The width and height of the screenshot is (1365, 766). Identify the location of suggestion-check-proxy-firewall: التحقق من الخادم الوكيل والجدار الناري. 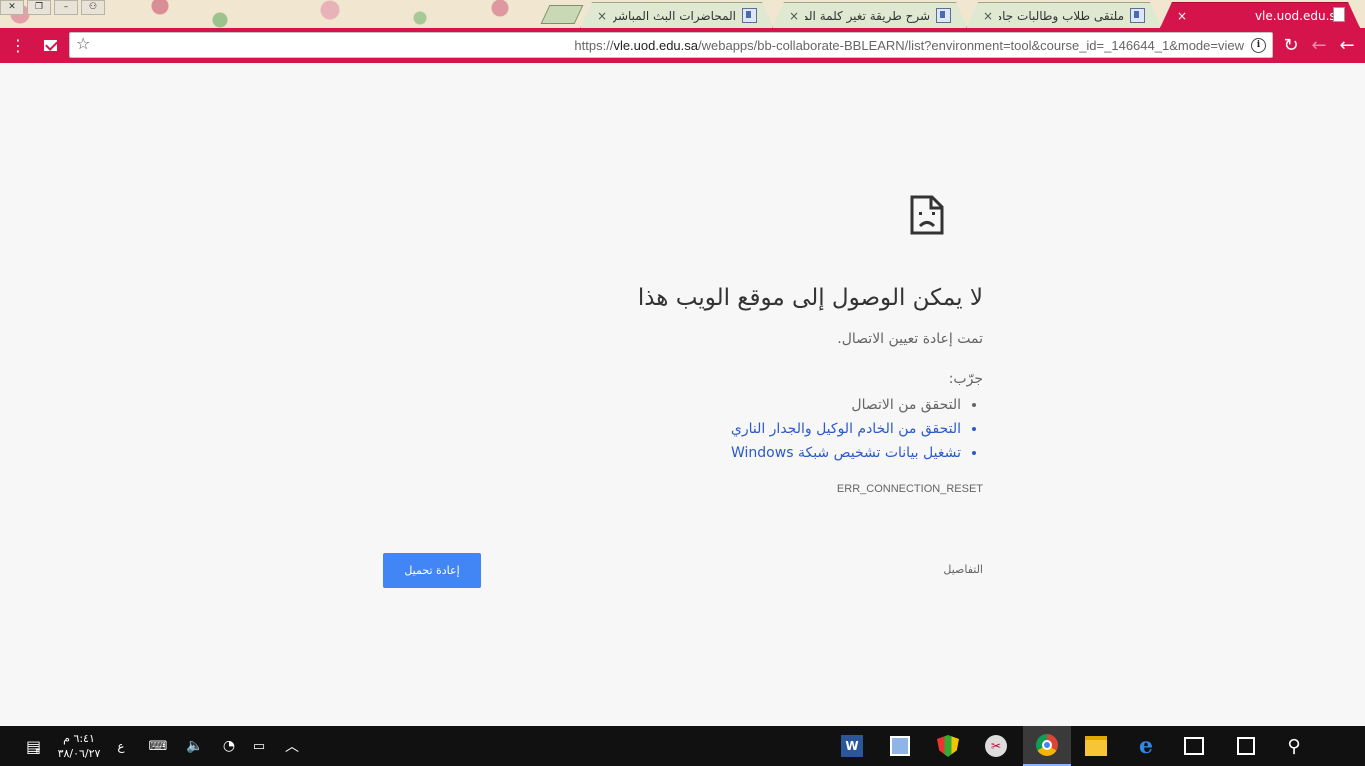
(846, 429).